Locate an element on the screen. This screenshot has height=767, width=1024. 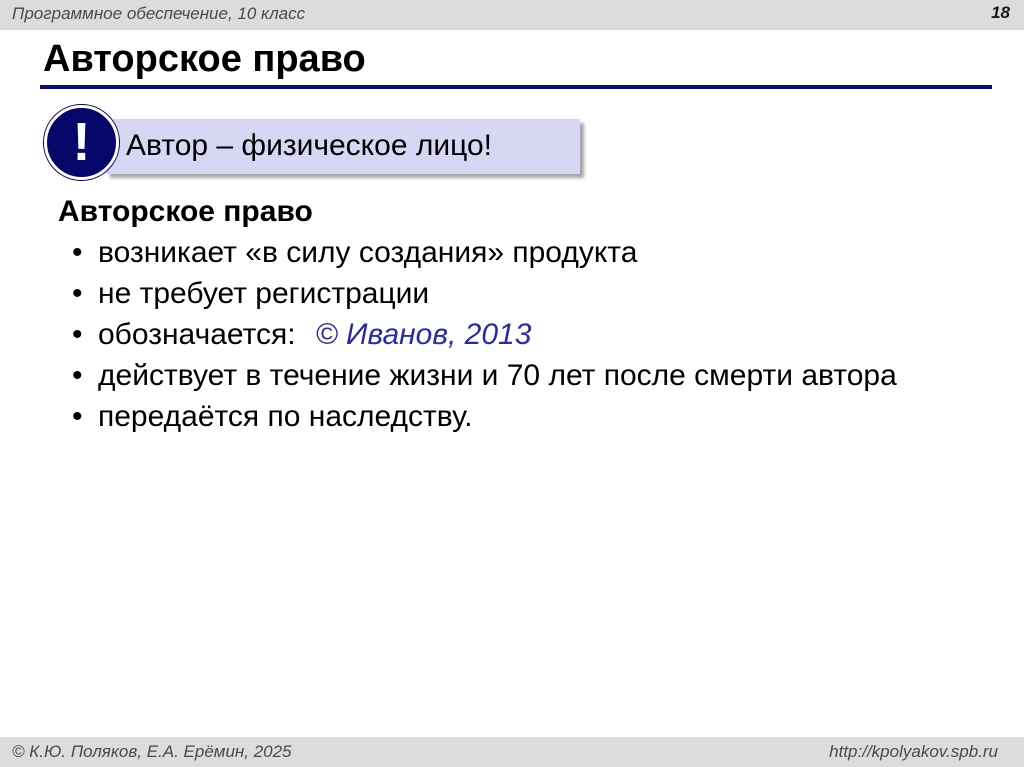
exclamation-glyph: ! is located at coordinates (81, 141).